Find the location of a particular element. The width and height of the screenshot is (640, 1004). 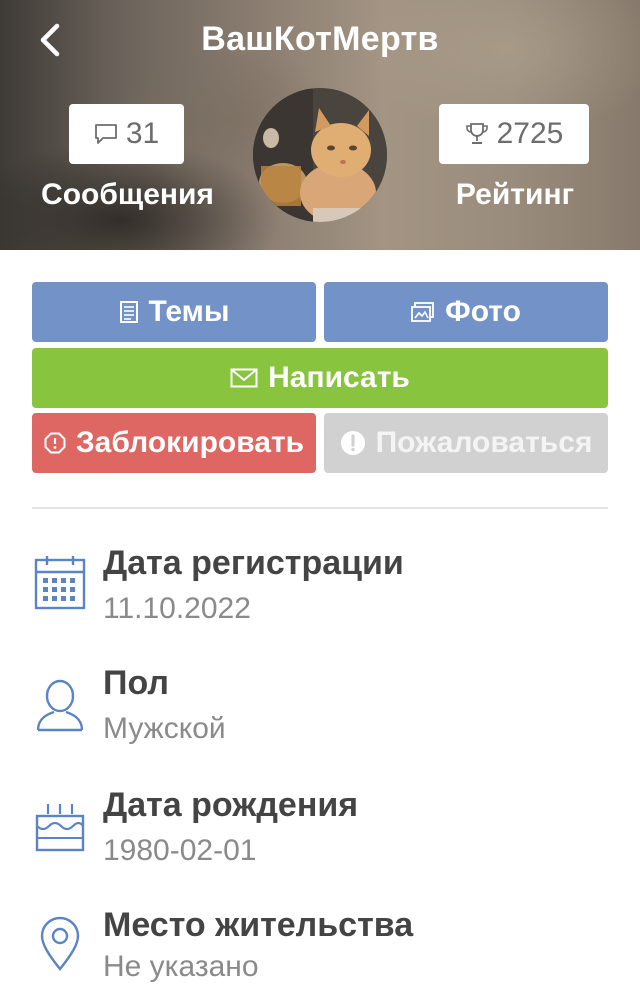

avatar is located at coordinates (320, 155).